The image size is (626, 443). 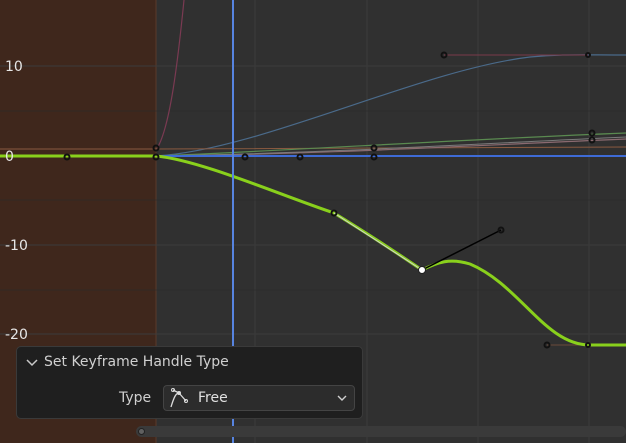 What do you see at coordinates (136, 362) in the screenshot?
I see `panel-title: Set Keyframe Handle Type` at bounding box center [136, 362].